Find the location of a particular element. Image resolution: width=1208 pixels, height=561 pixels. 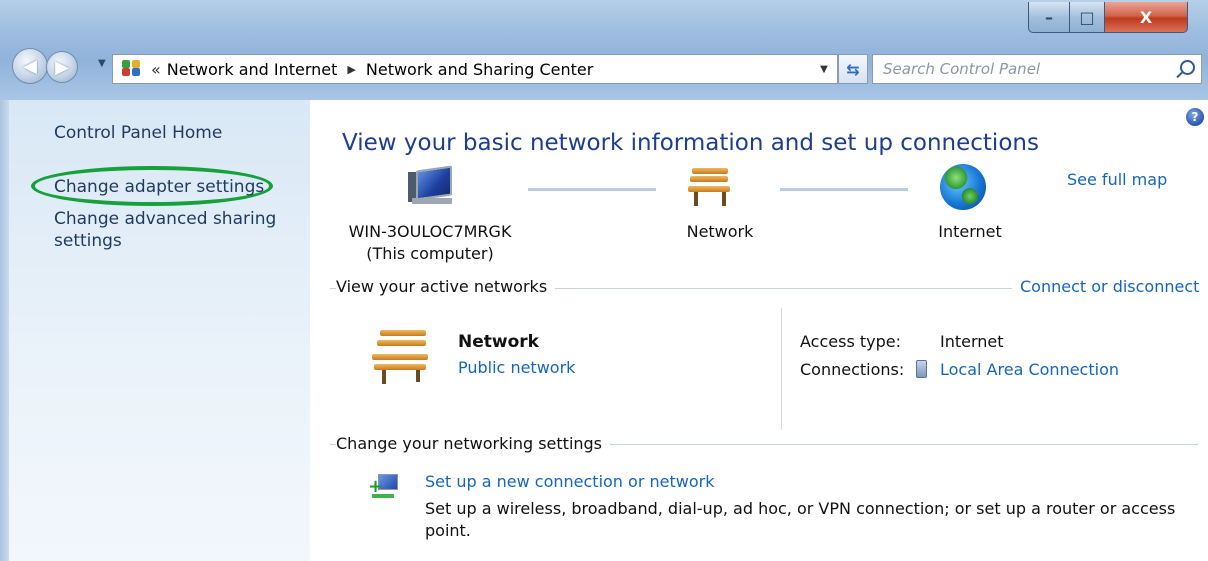

computer-sub-label: (This computer) is located at coordinates (430, 253).